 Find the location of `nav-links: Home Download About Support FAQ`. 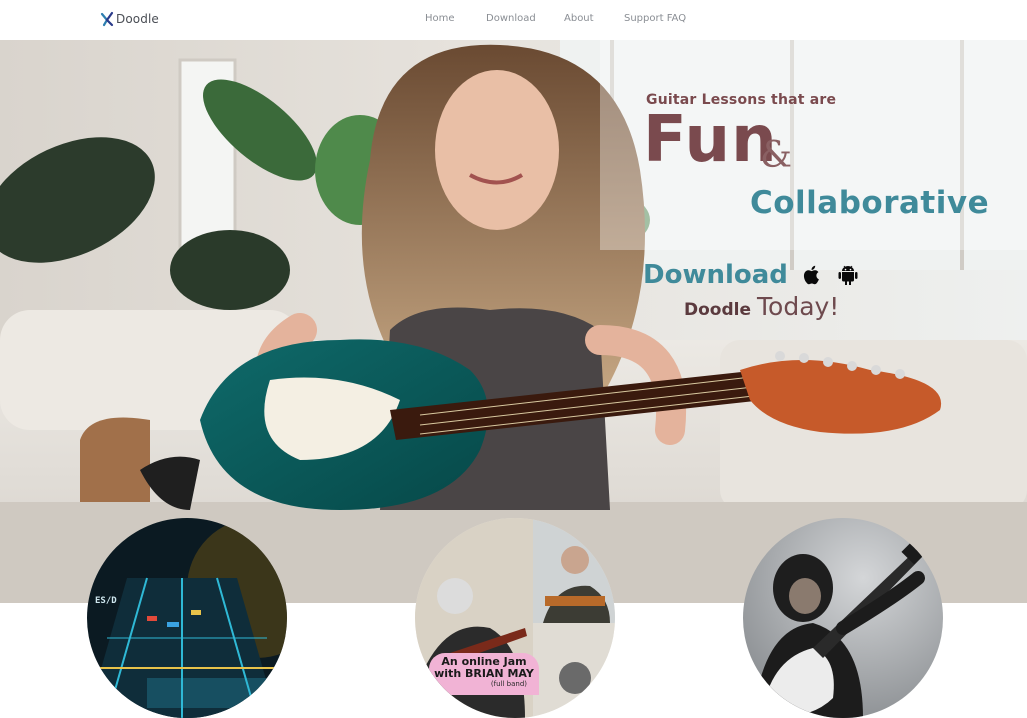

nav-links: Home Download About Support FAQ is located at coordinates (513, 21).